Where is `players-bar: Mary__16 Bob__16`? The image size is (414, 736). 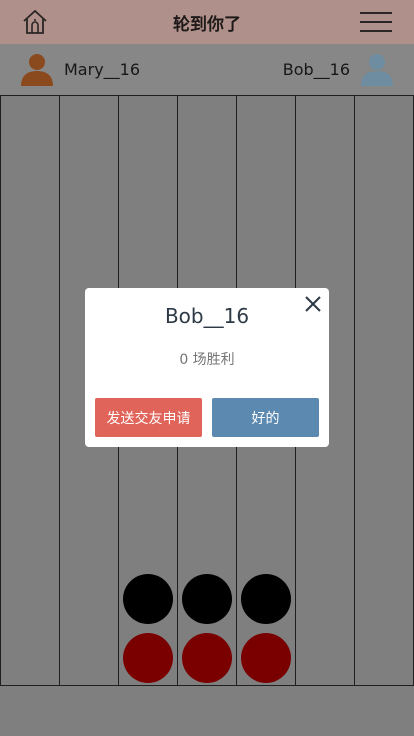
players-bar: Mary__16 Bob__16 is located at coordinates (207, 69).